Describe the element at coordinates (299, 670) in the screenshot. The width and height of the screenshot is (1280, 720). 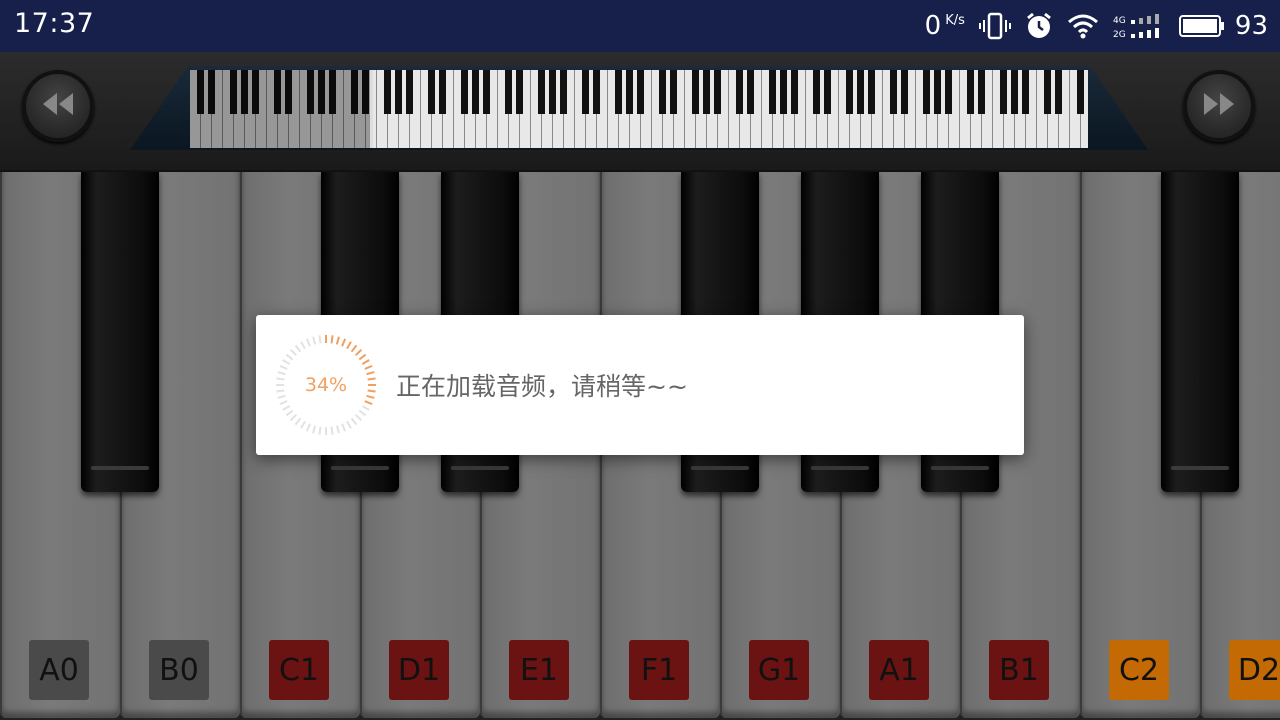
I see `note-label: C1` at that location.